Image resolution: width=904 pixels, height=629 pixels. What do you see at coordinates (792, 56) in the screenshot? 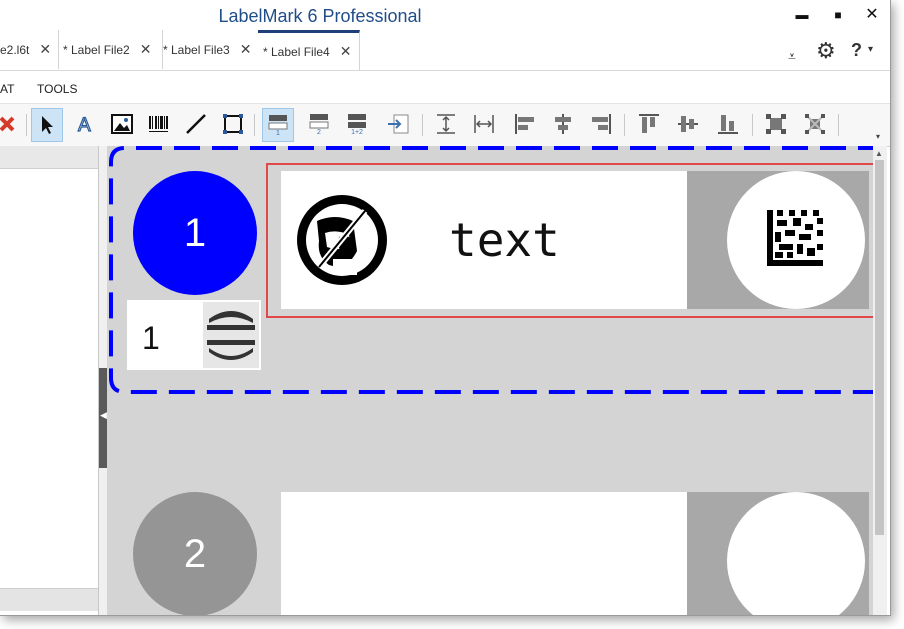
I see `tab-overflow-icon: ⩡` at bounding box center [792, 56].